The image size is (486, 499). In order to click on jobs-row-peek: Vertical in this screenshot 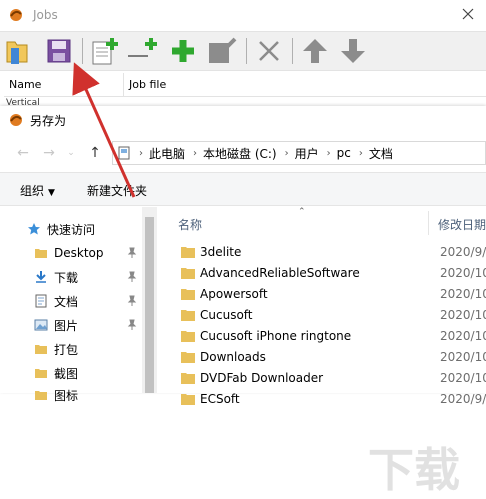, I will do `click(23, 102)`.